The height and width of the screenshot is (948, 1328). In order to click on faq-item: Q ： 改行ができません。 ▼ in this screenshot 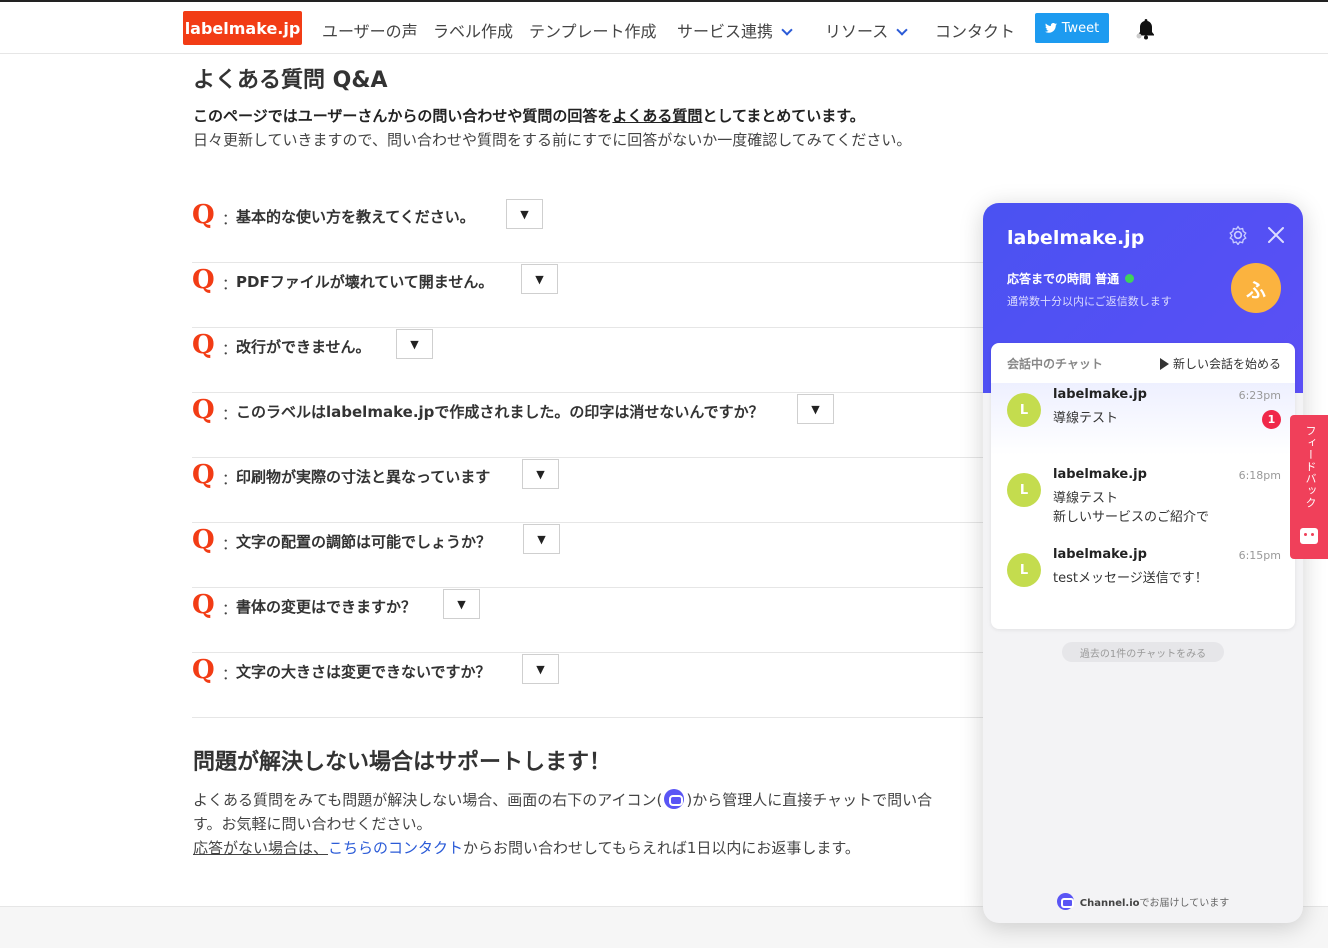, I will do `click(602, 360)`.